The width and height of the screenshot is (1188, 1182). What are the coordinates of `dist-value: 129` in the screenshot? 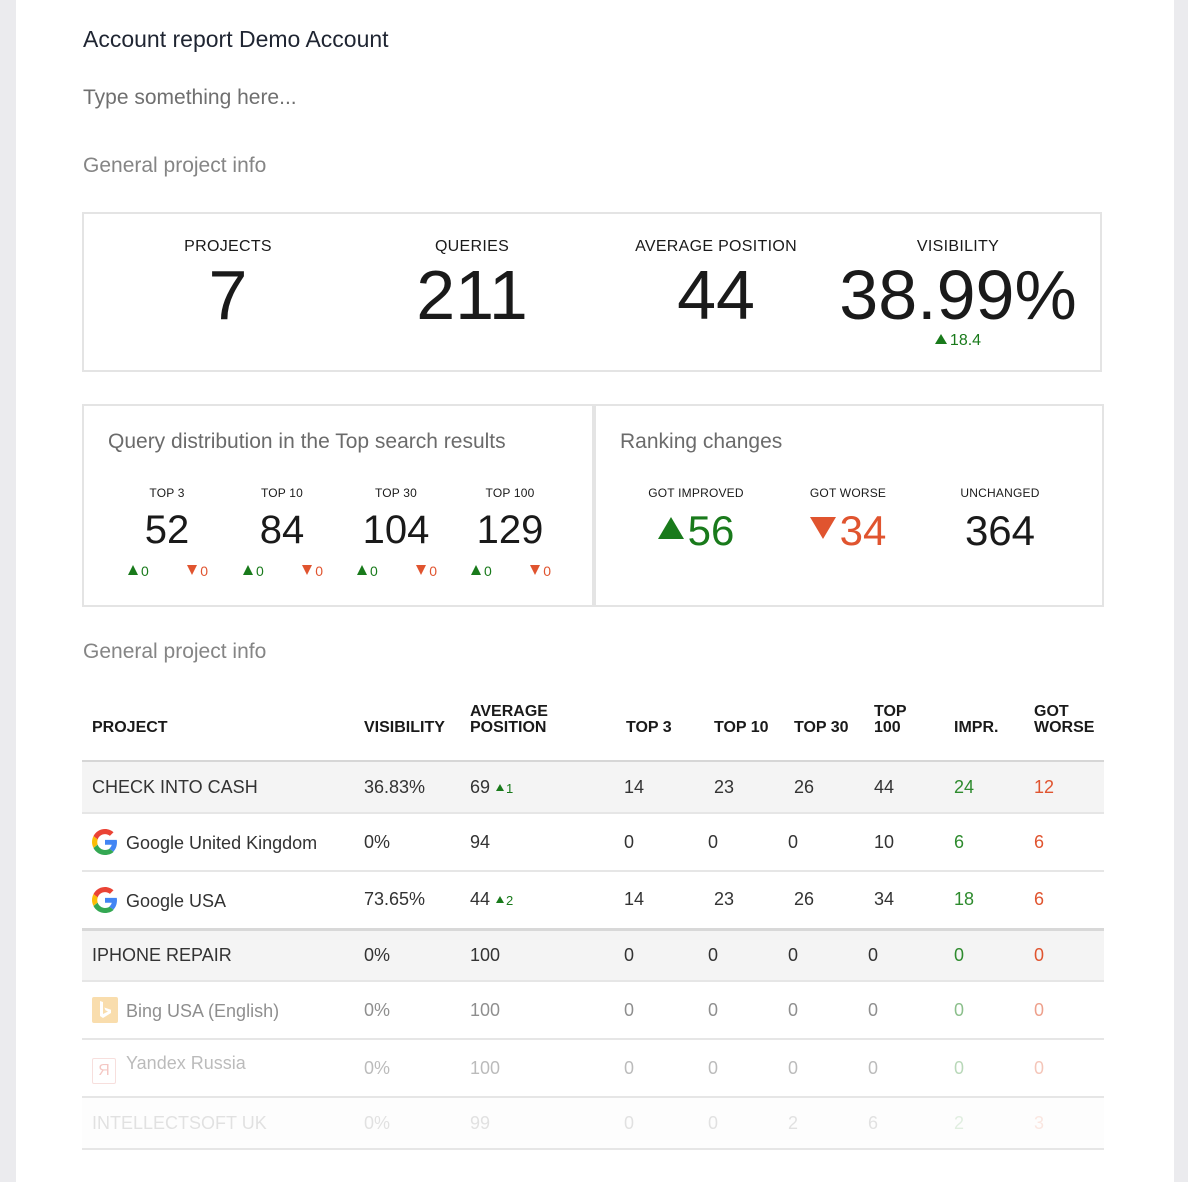 It's located at (510, 530).